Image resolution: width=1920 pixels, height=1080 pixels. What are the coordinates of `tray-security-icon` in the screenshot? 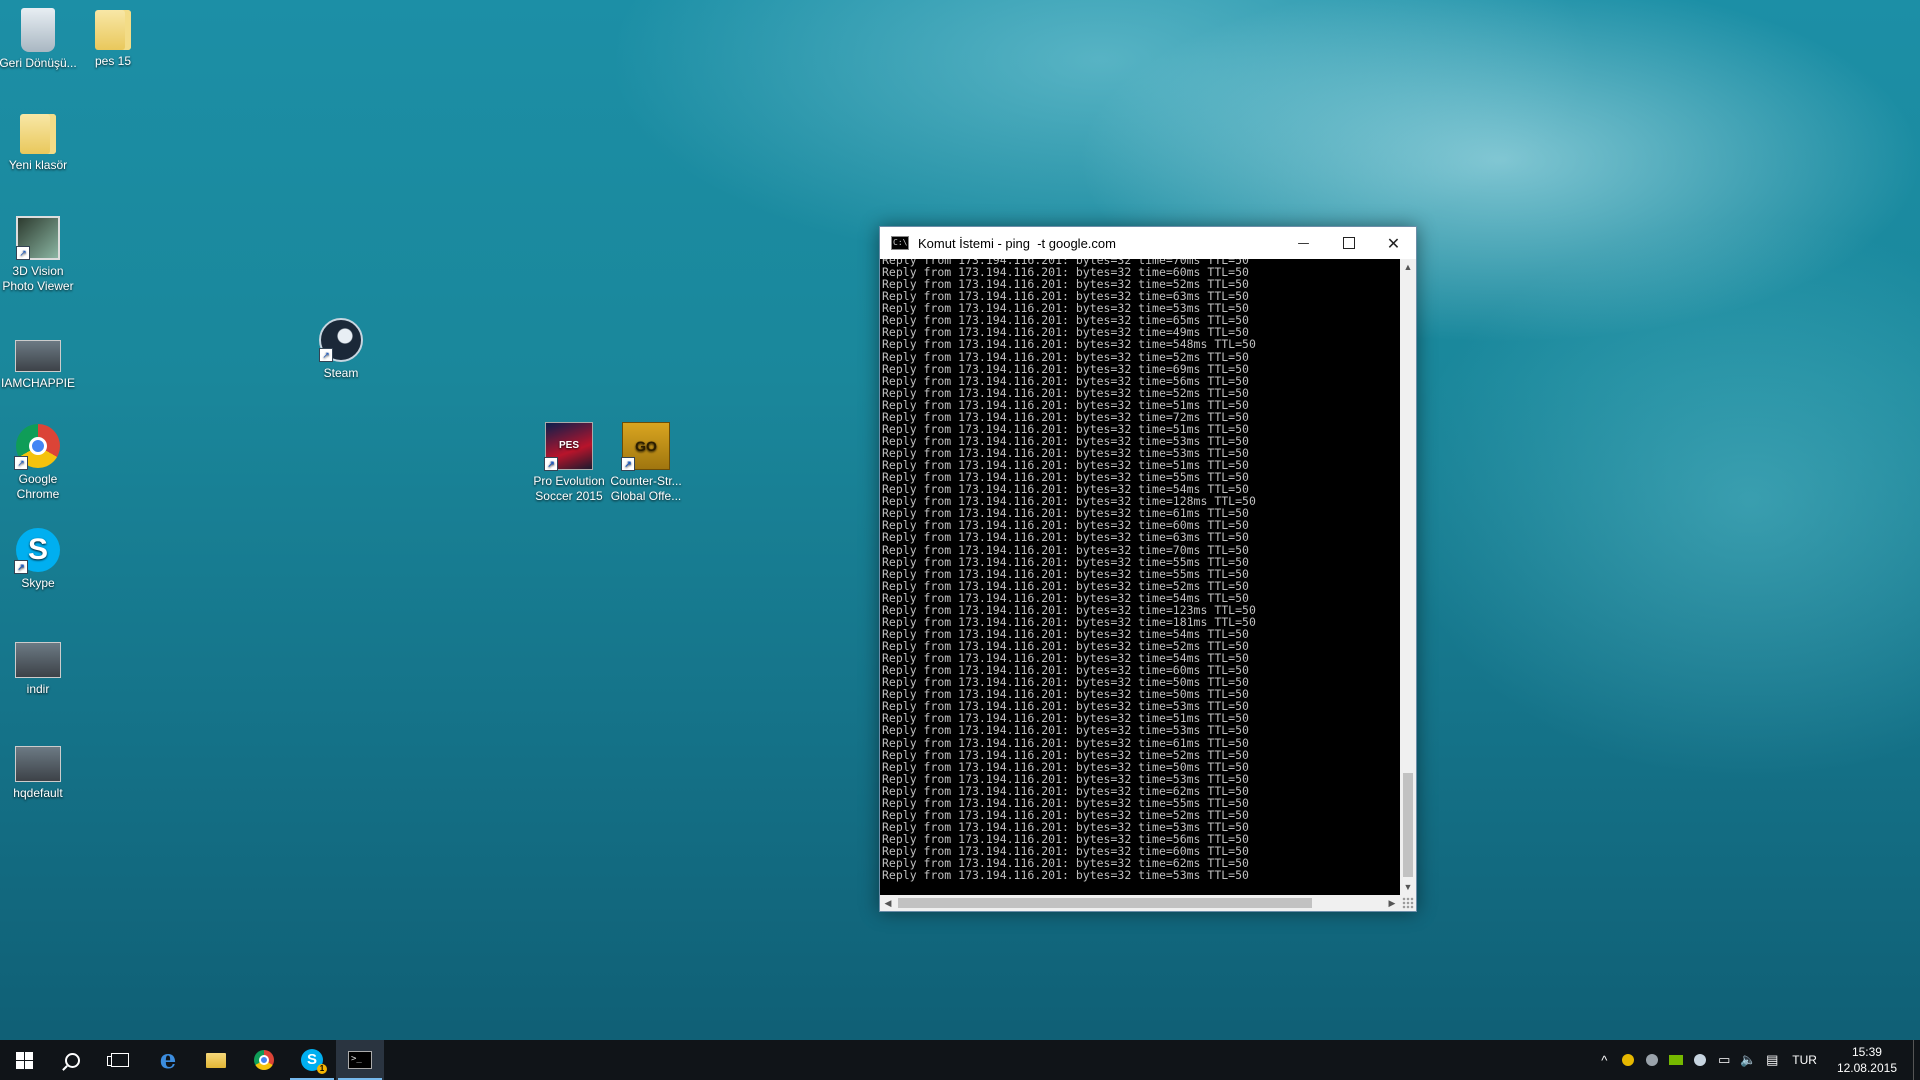 It's located at (1628, 1060).